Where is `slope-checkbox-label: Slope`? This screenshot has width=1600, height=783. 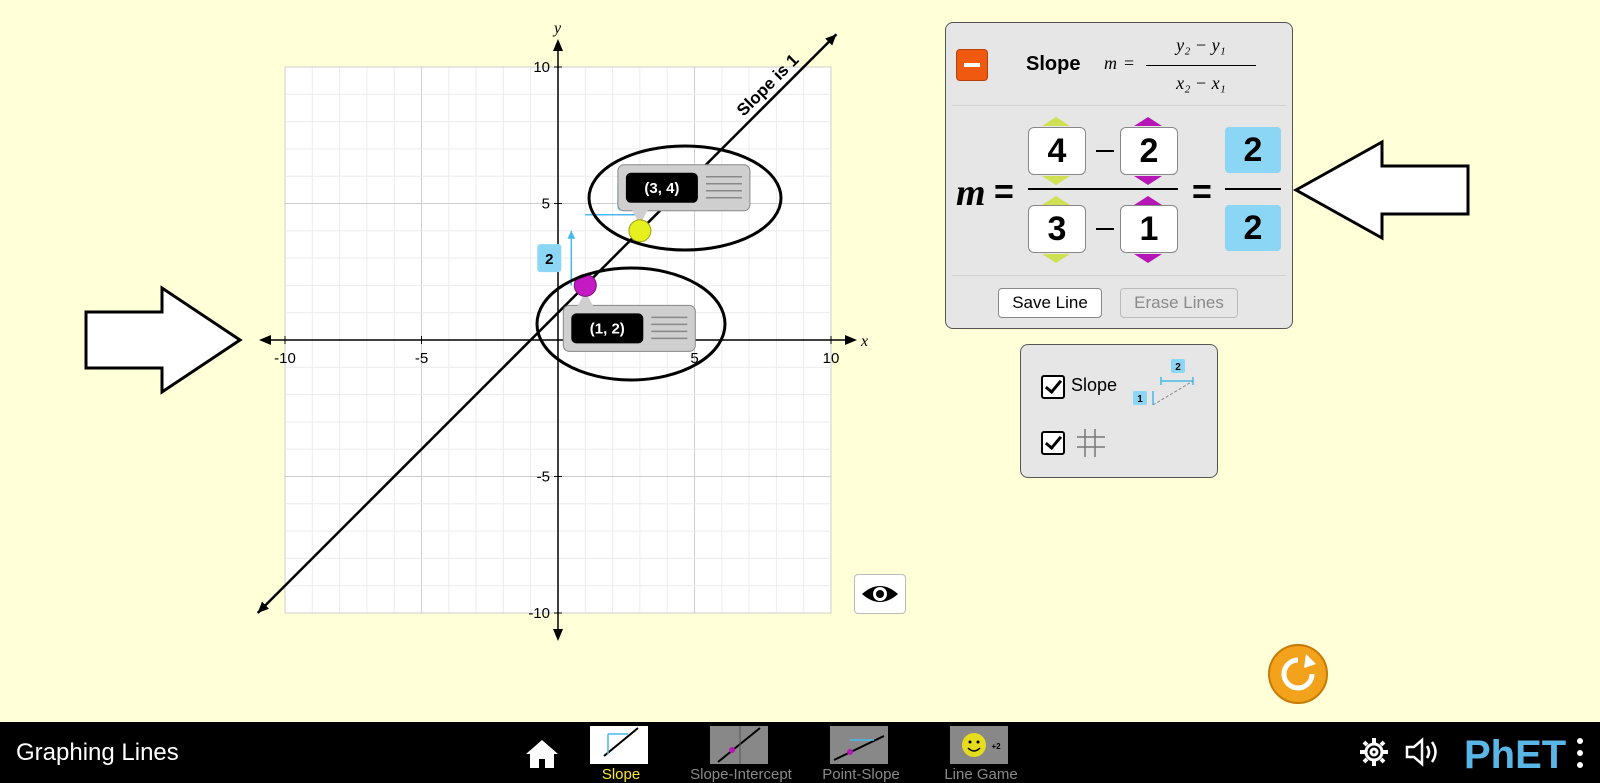
slope-checkbox-label: Slope is located at coordinates (1094, 385).